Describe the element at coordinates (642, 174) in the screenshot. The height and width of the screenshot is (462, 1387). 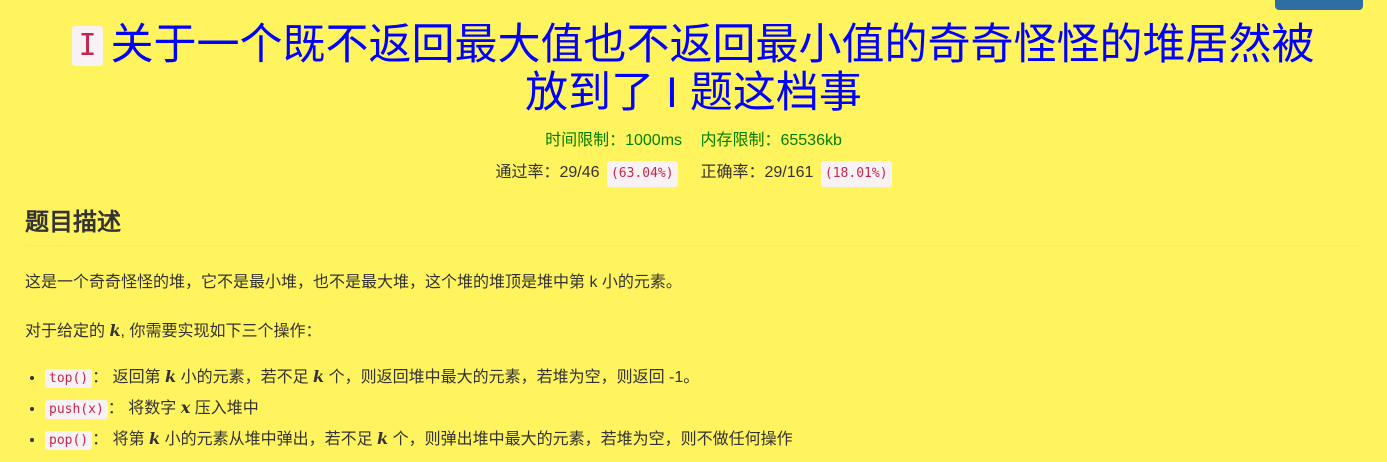
I see `pass-rate-percent: (63.04%)` at that location.